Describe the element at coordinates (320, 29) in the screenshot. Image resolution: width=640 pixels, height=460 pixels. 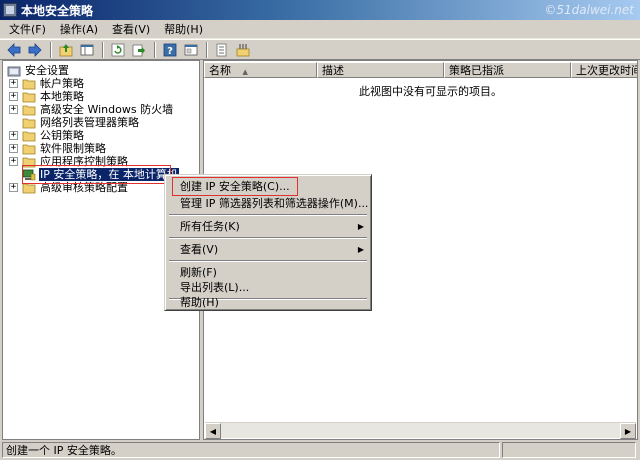
I see `menu-bar: 文件(F) 操作(A) 查看(V) 帮助(H)` at that location.